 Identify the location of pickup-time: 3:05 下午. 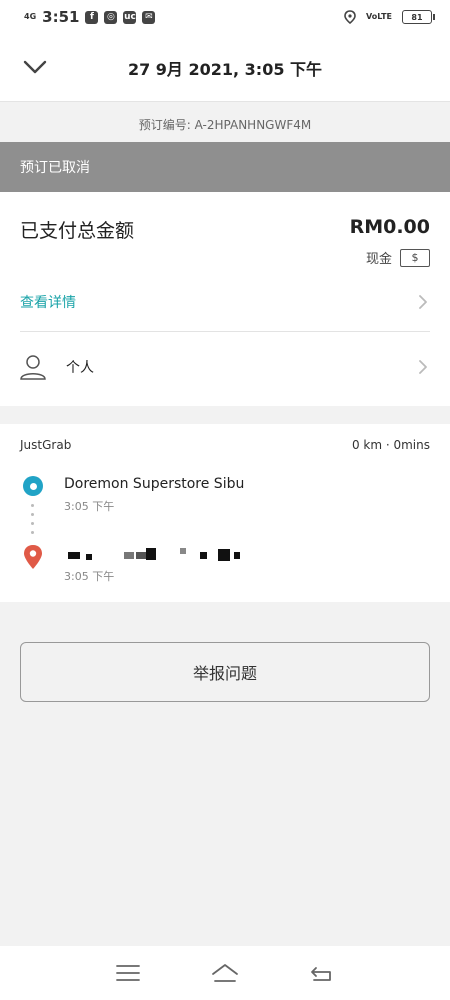
(89, 506).